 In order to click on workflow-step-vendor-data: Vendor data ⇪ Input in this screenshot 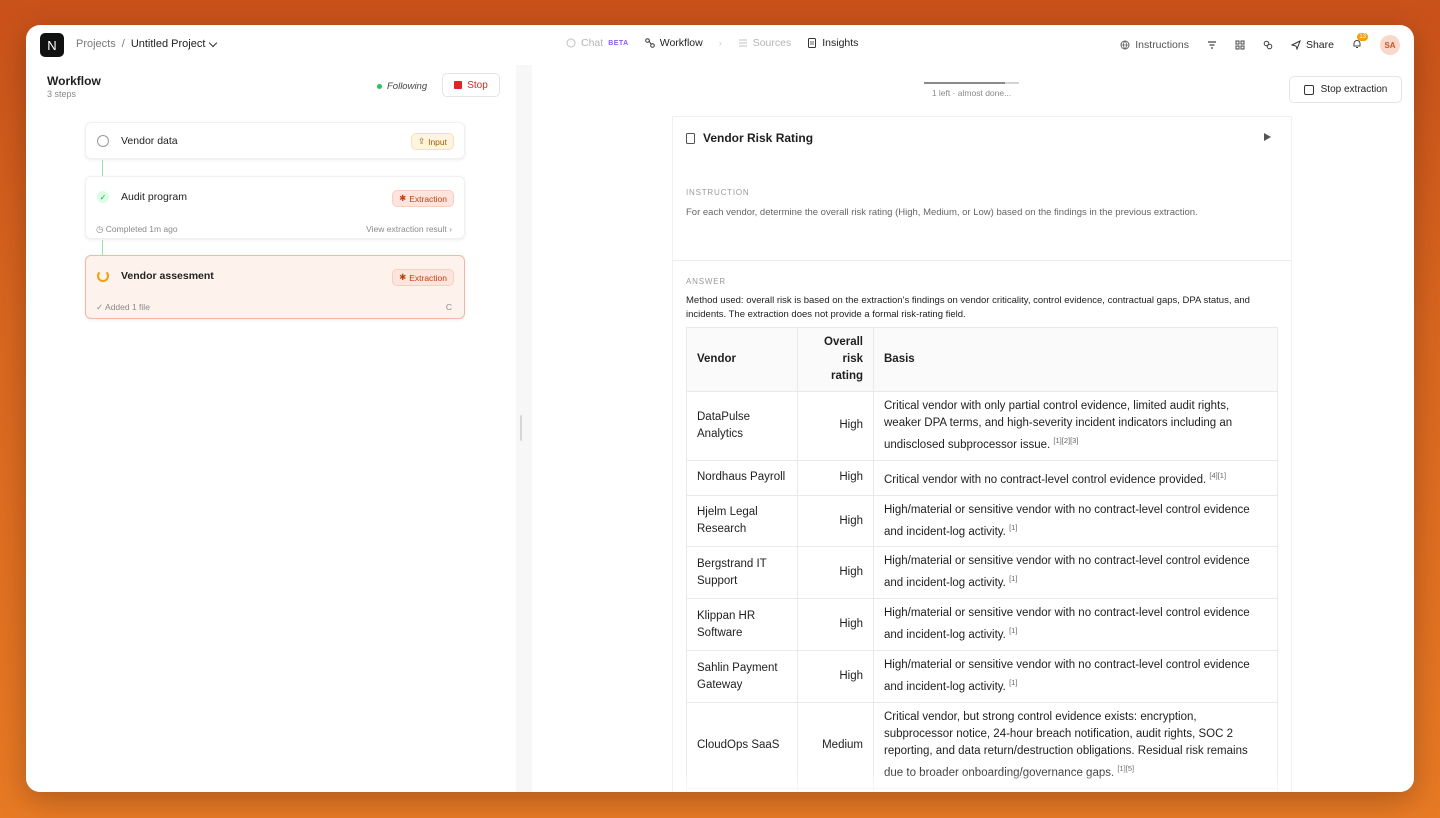, I will do `click(275, 140)`.